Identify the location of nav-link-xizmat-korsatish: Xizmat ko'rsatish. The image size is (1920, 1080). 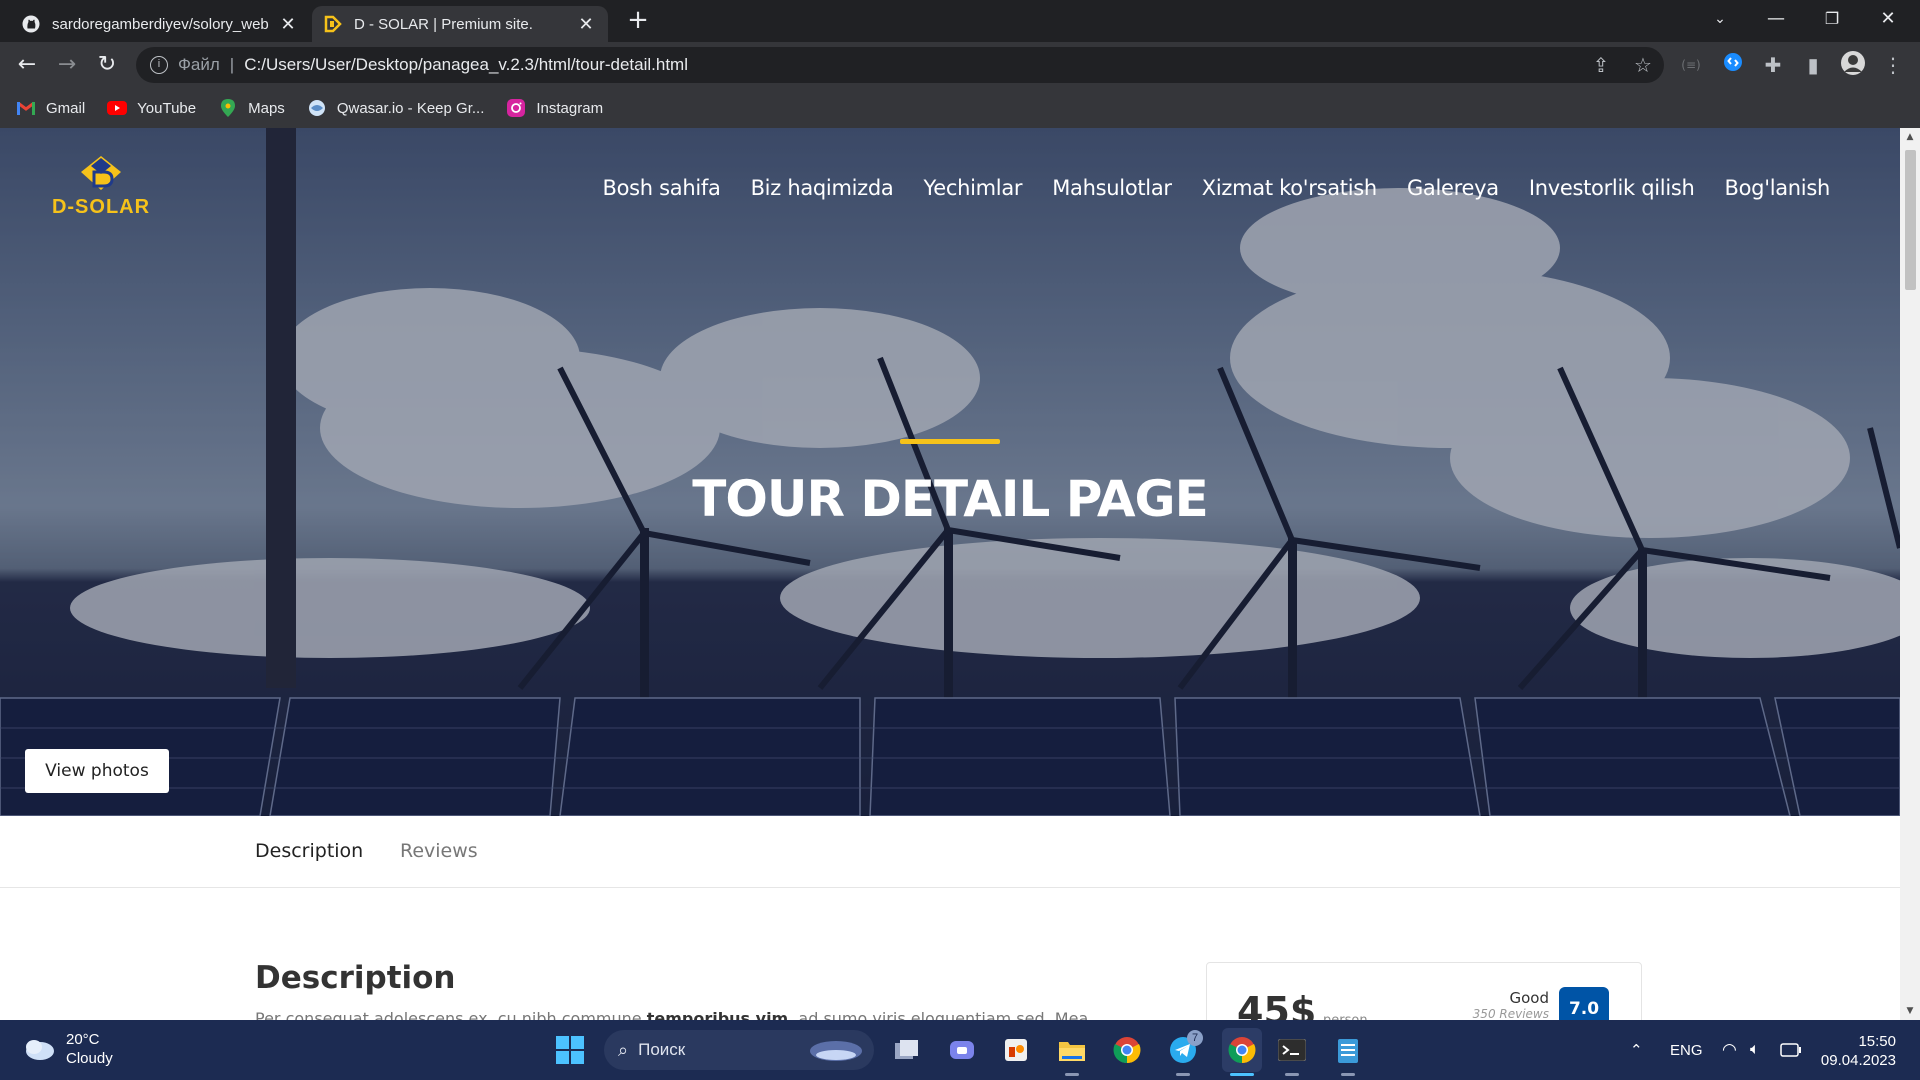
(1289, 188).